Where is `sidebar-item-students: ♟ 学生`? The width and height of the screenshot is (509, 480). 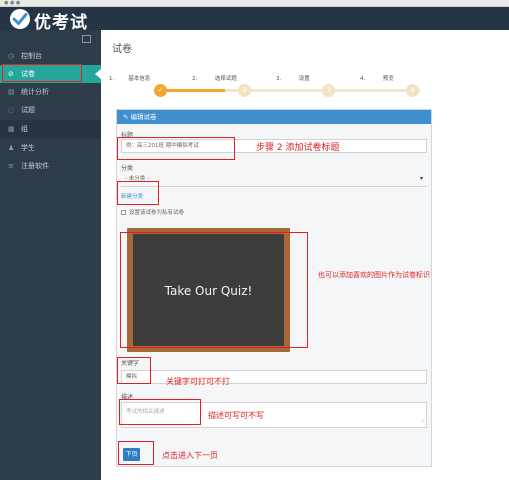
sidebar-item-students: ♟ 学生 is located at coordinates (50, 148).